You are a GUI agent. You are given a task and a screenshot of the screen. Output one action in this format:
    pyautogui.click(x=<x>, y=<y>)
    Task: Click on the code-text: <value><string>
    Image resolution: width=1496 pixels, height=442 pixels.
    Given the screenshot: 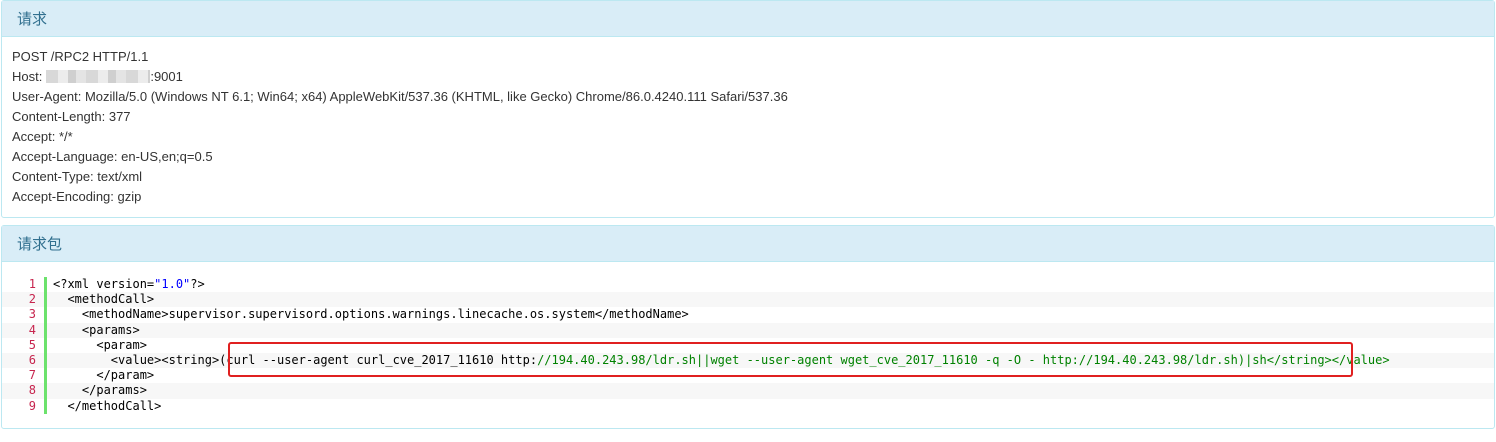 What is the action you would take?
    pyautogui.click(x=136, y=359)
    